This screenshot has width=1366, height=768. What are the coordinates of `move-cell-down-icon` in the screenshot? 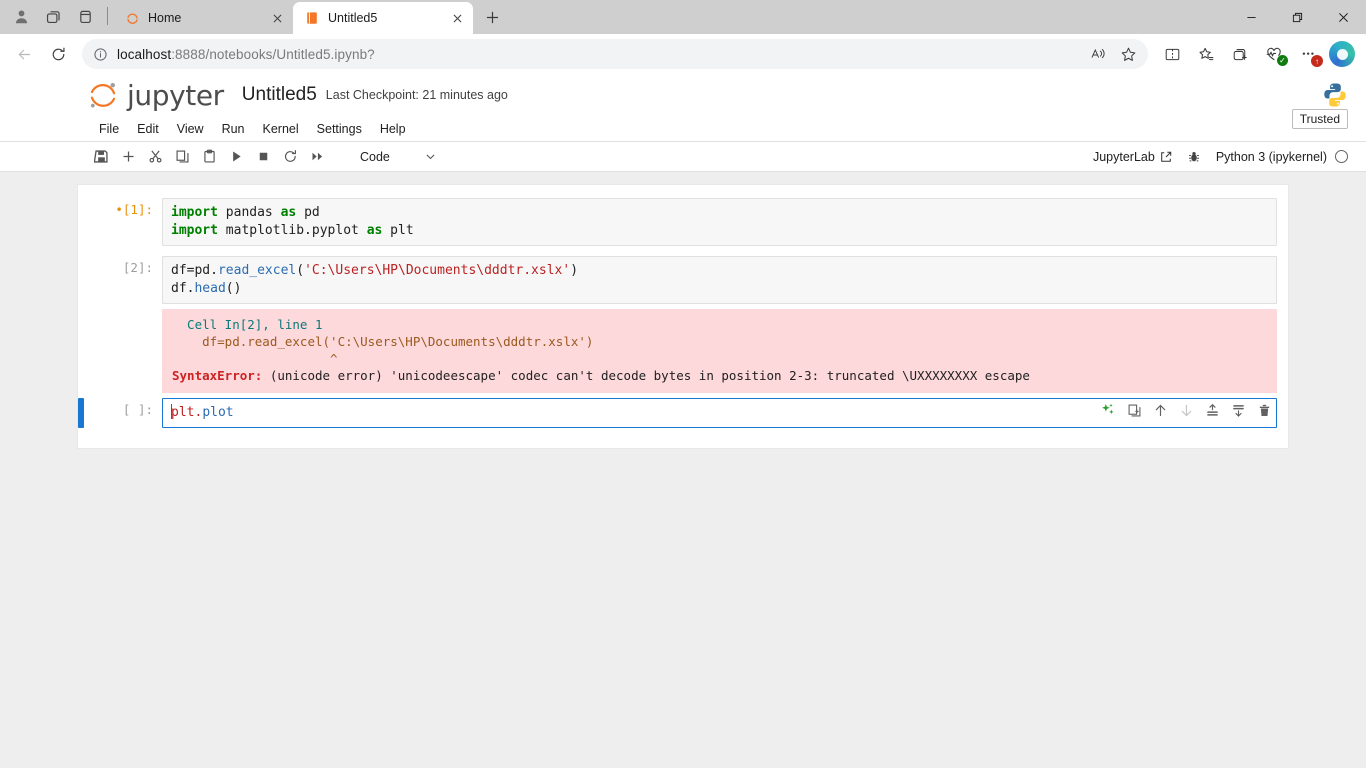 It's located at (1186, 410).